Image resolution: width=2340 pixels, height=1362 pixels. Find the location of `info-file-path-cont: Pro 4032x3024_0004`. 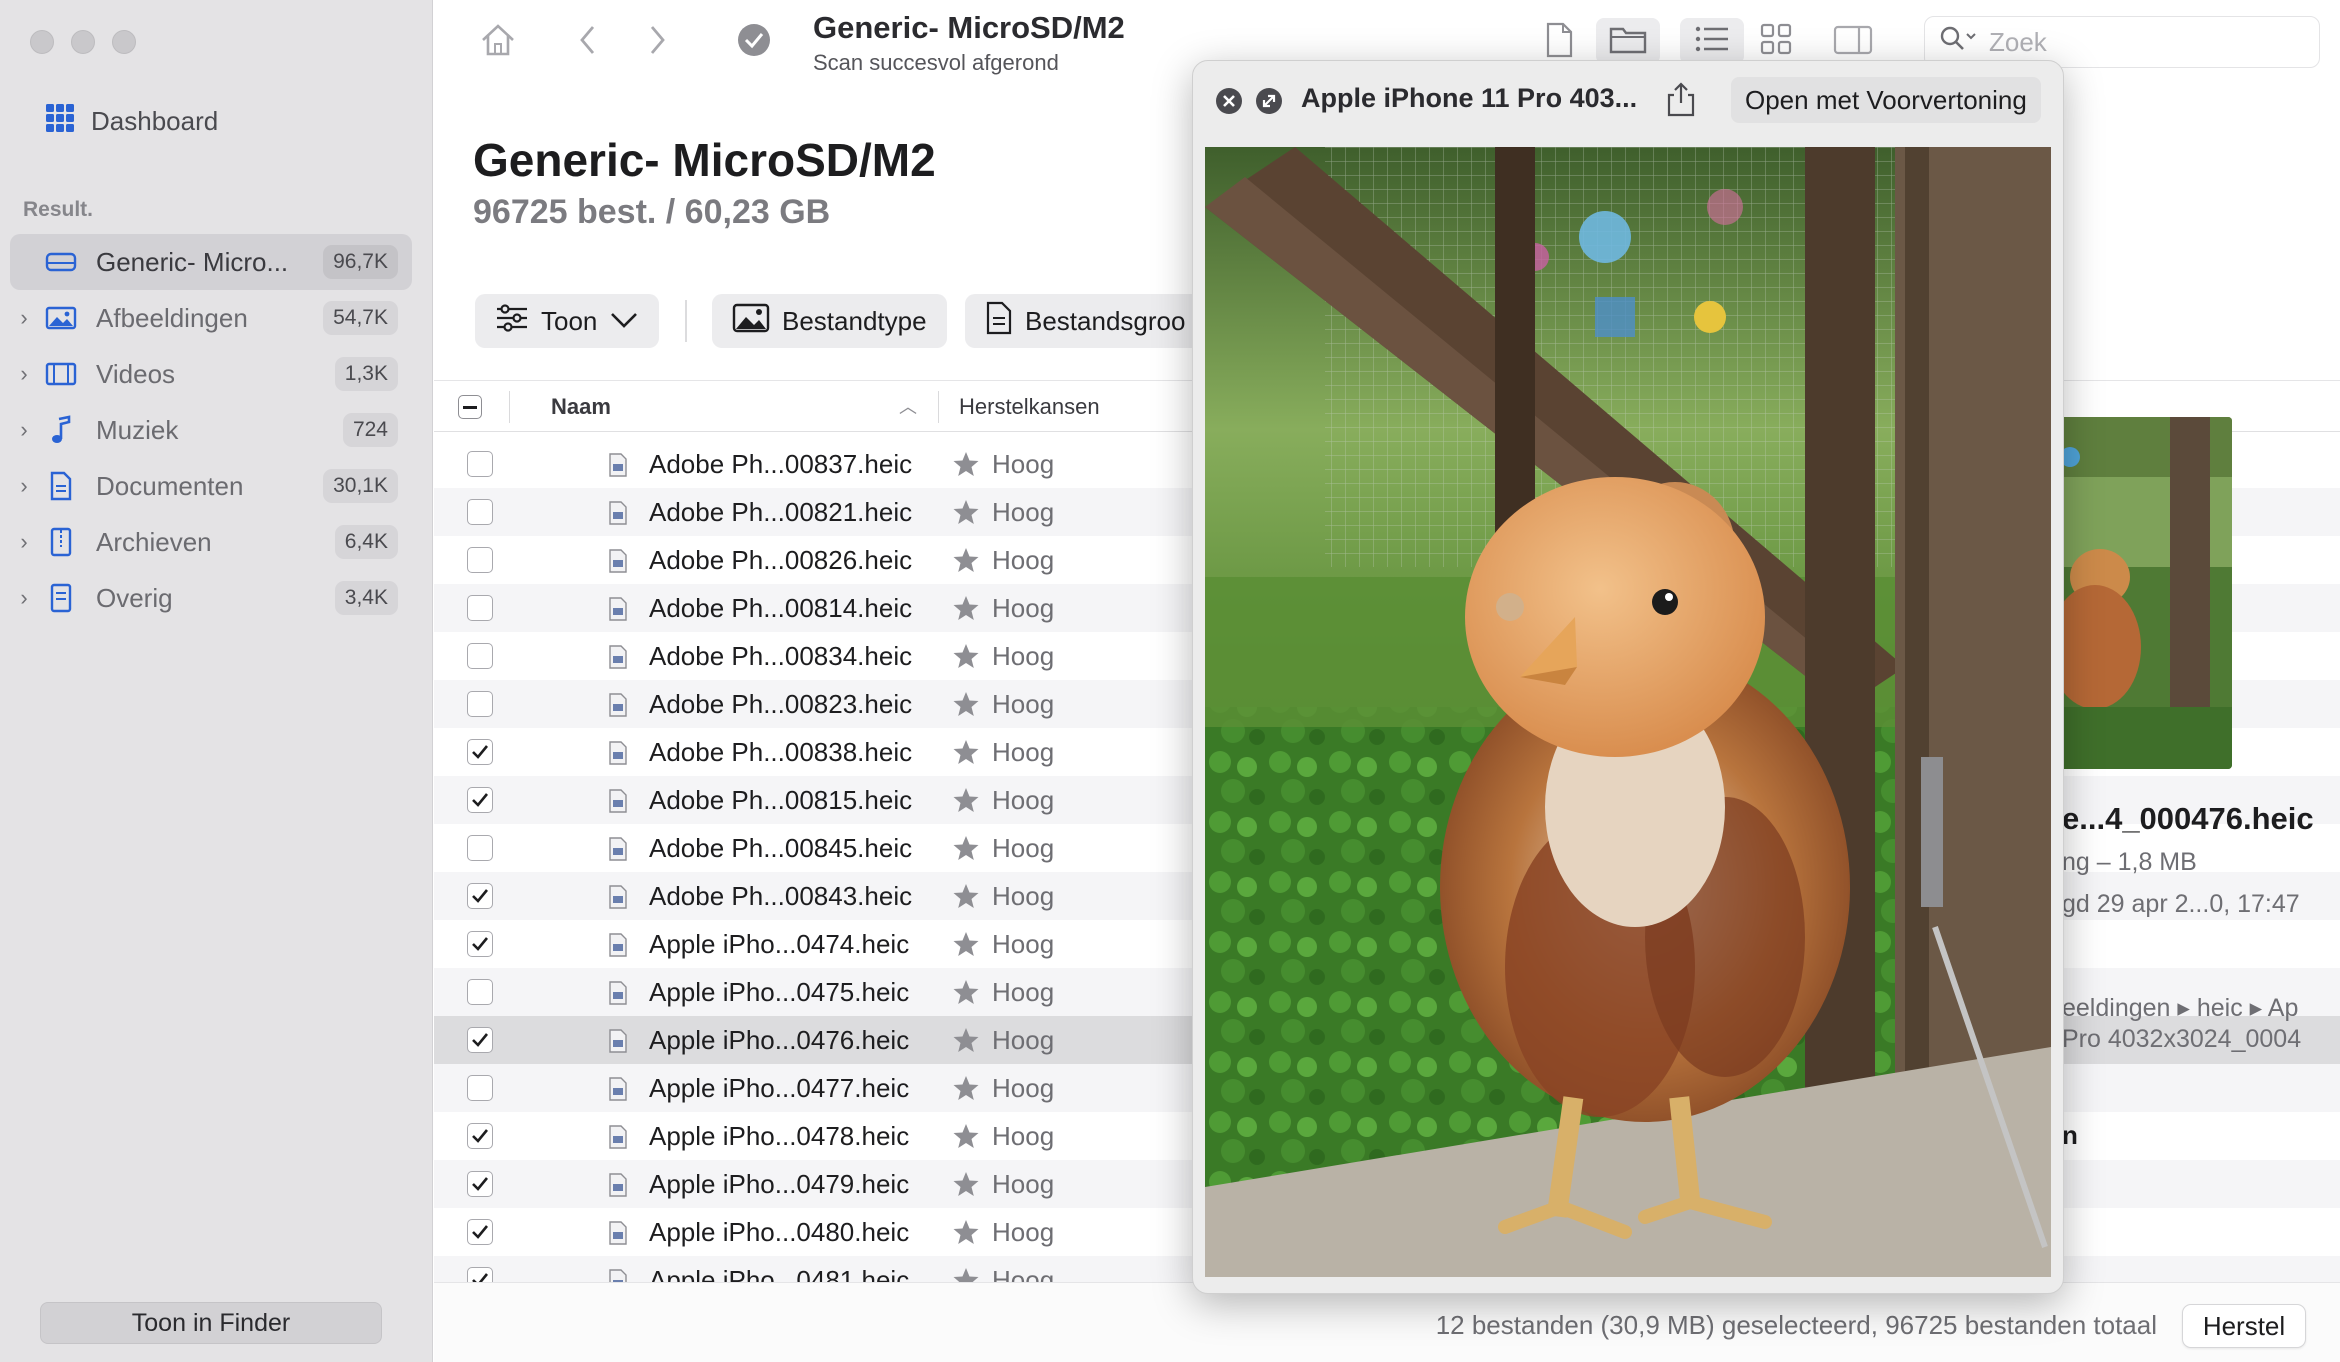

info-file-path-cont: Pro 4032x3024_0004 is located at coordinates (2182, 1039).